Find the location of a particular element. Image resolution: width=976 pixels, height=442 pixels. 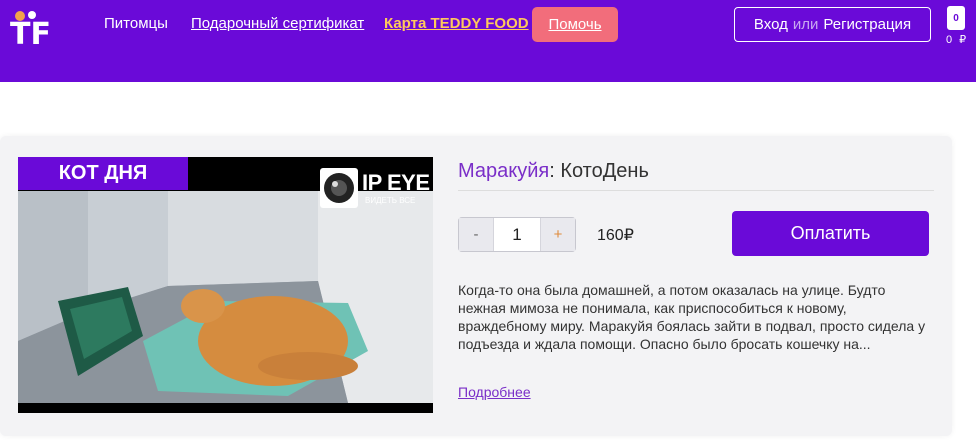

decrease-button: - is located at coordinates (476, 234).